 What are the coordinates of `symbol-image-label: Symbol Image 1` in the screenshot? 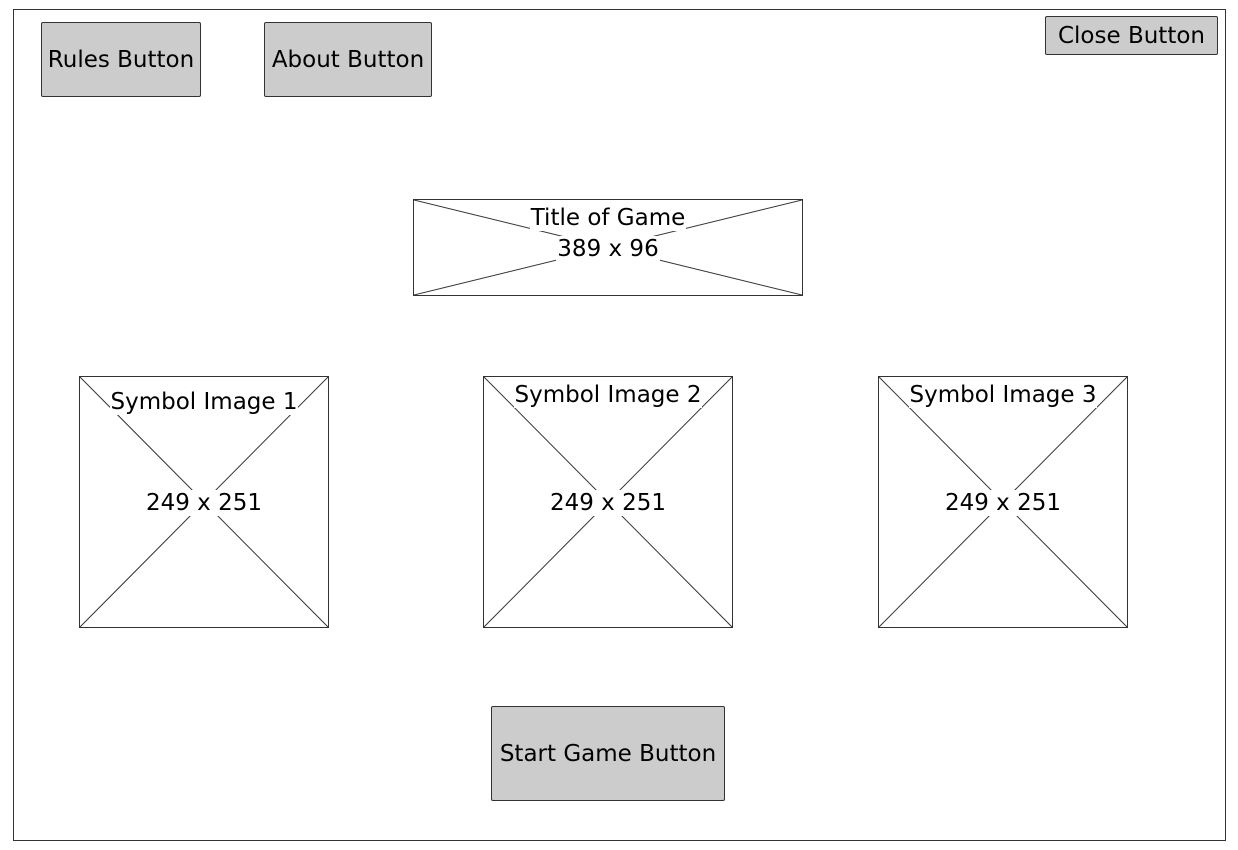 It's located at (204, 402).